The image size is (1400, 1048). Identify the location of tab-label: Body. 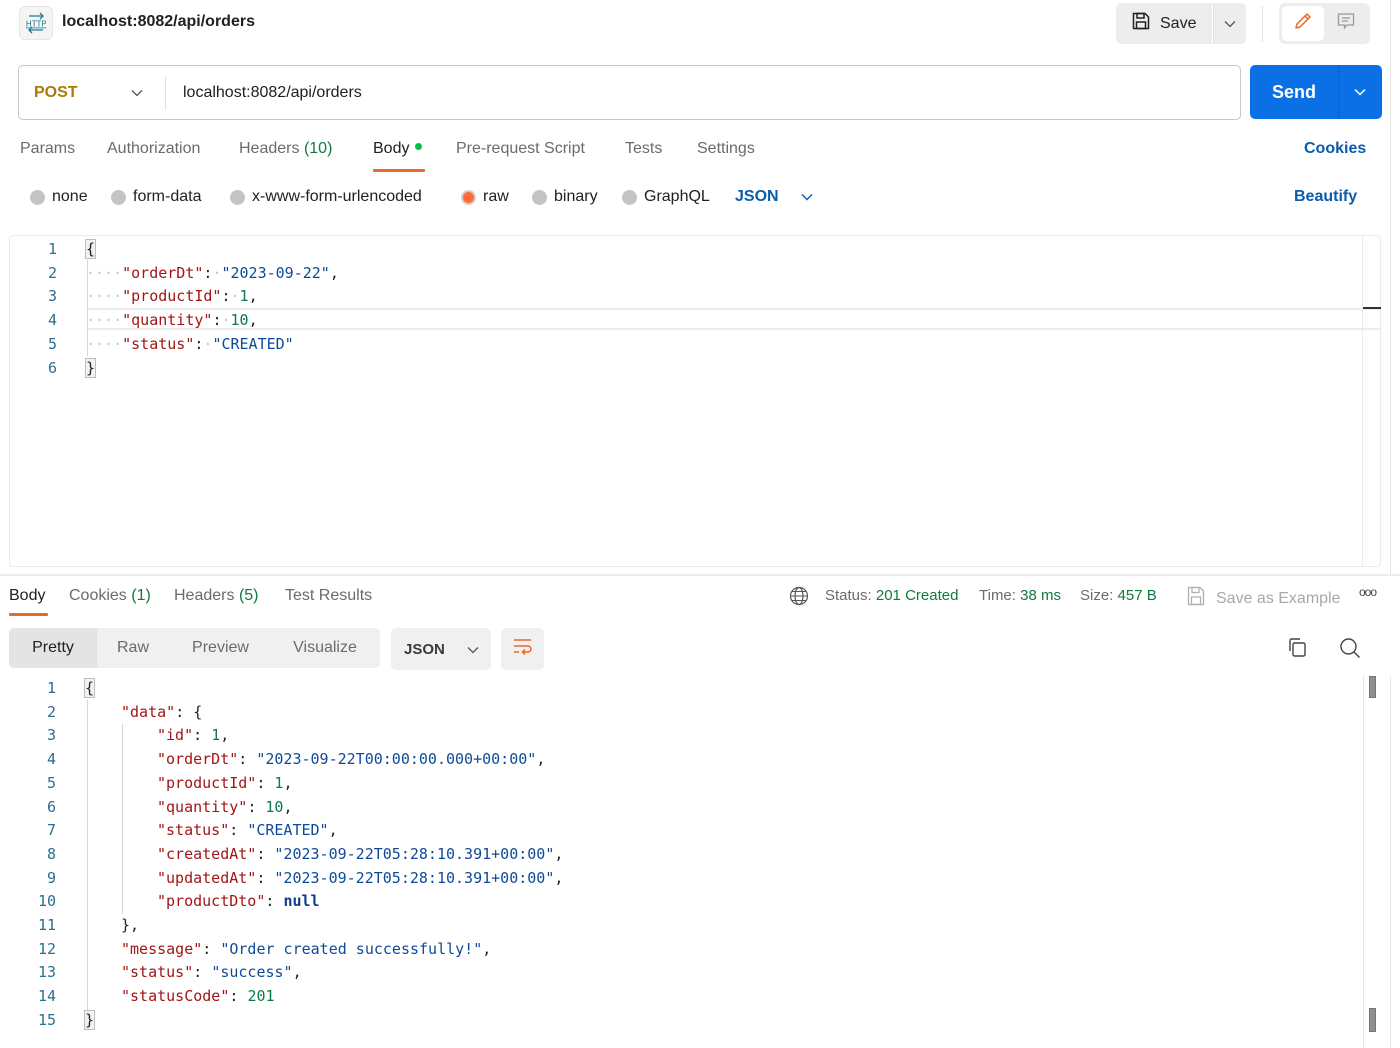
(27, 595).